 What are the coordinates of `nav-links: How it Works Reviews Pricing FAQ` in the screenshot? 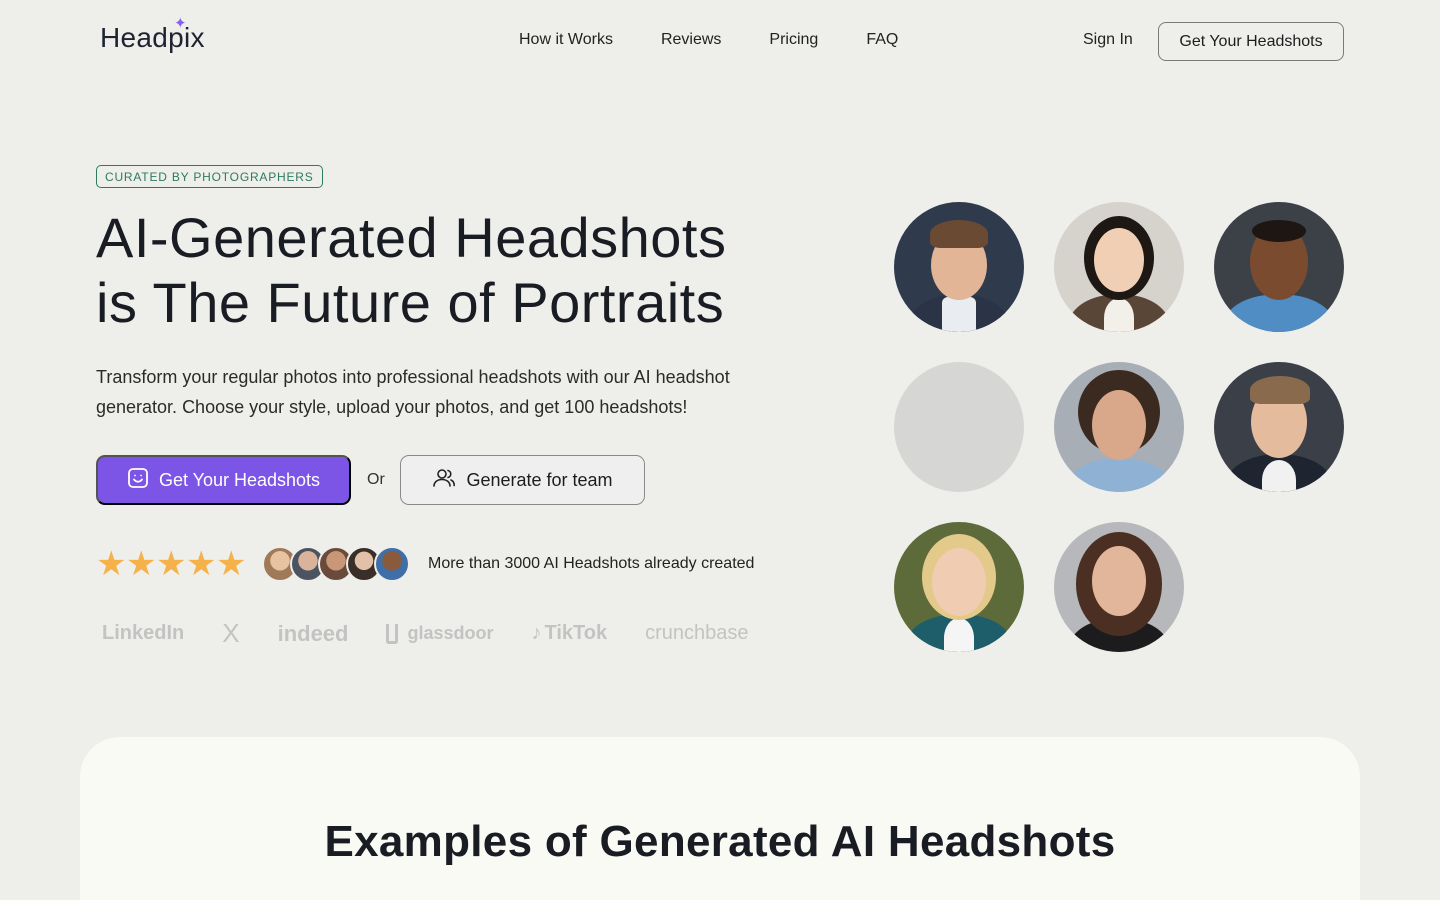 It's located at (708, 40).